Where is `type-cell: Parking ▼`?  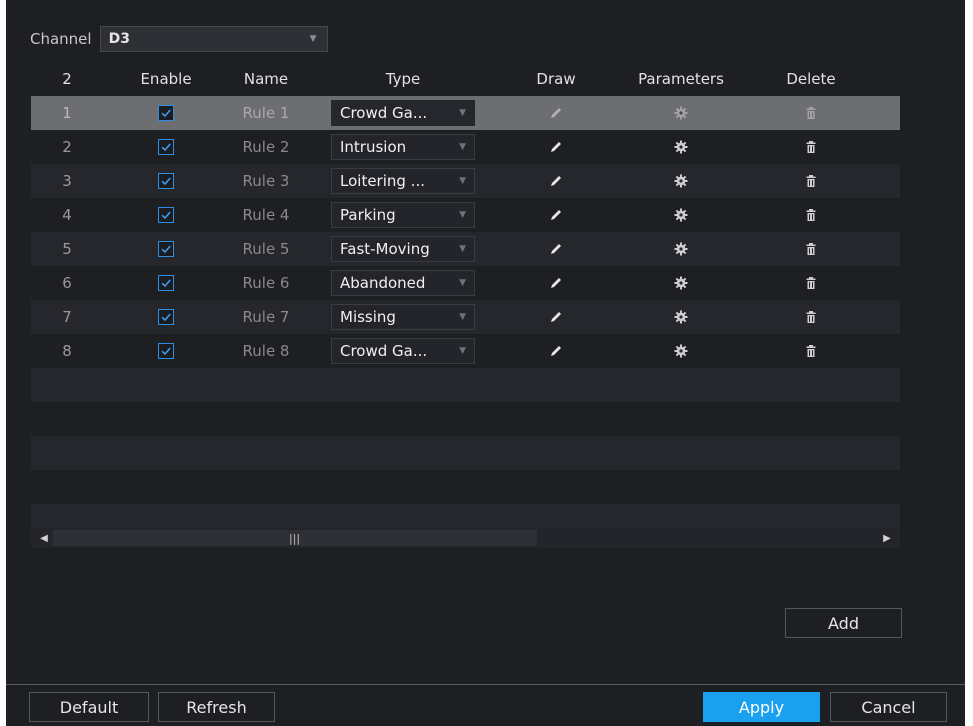 type-cell: Parking ▼ is located at coordinates (403, 215).